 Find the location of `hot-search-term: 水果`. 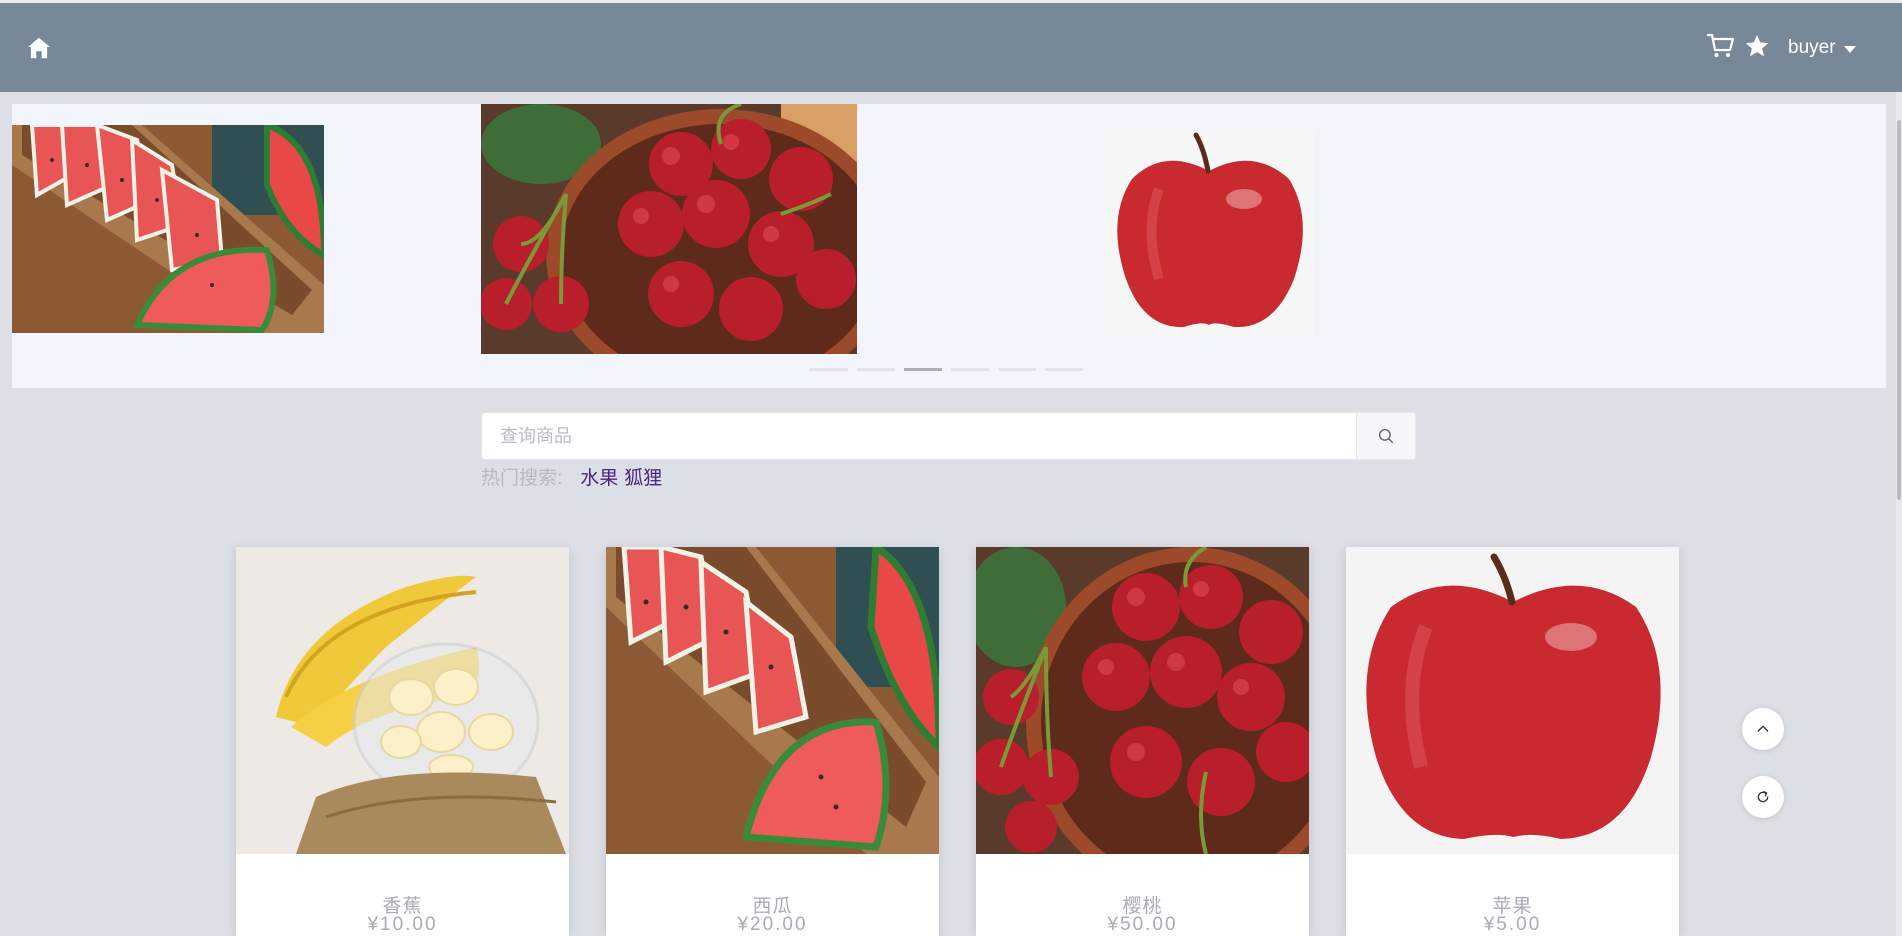

hot-search-term: 水果 is located at coordinates (599, 476).